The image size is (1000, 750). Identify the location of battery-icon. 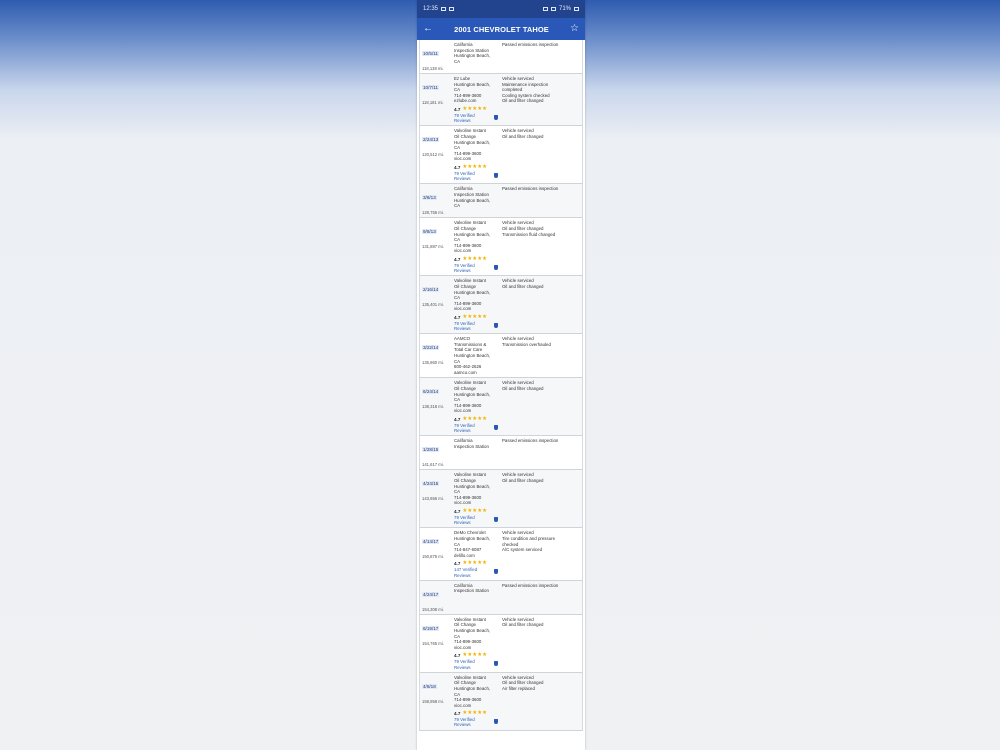
(576, 9).